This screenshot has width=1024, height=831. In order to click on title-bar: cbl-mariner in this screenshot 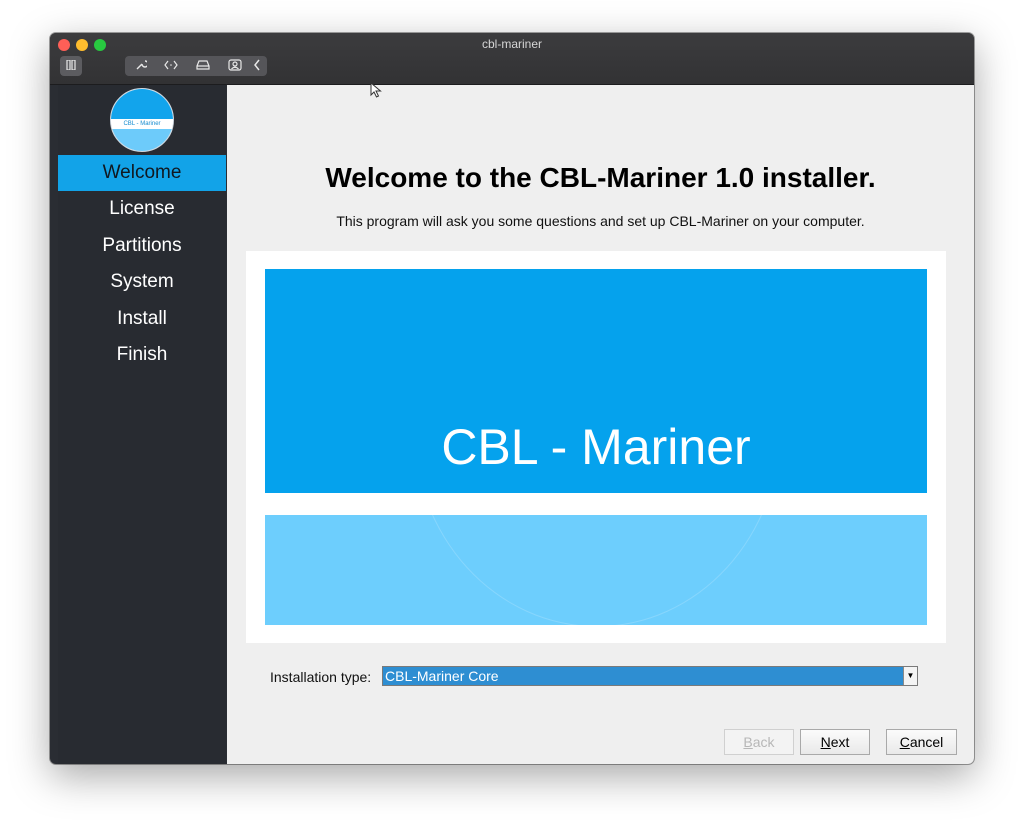, I will do `click(512, 59)`.